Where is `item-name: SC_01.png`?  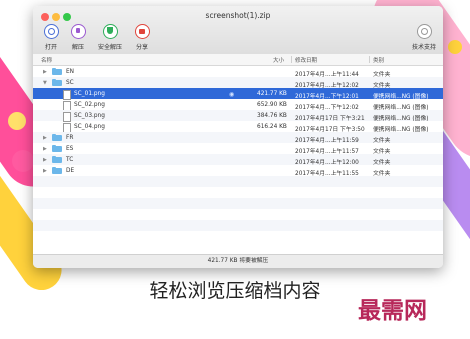
item-name: SC_01.png is located at coordinates (89, 93).